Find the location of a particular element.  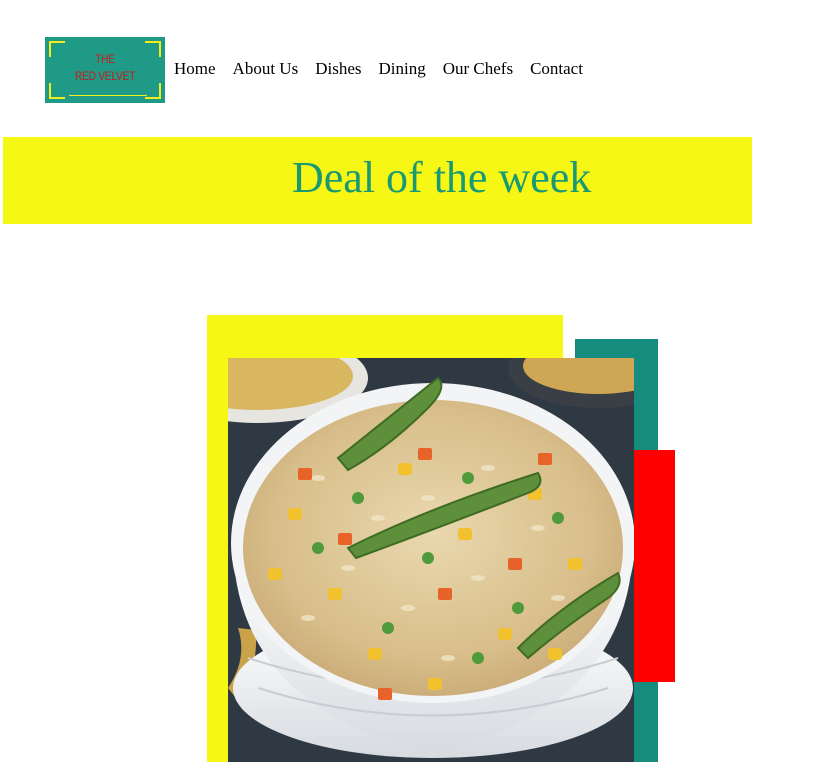

logo-text-line1: THE is located at coordinates (105, 59).